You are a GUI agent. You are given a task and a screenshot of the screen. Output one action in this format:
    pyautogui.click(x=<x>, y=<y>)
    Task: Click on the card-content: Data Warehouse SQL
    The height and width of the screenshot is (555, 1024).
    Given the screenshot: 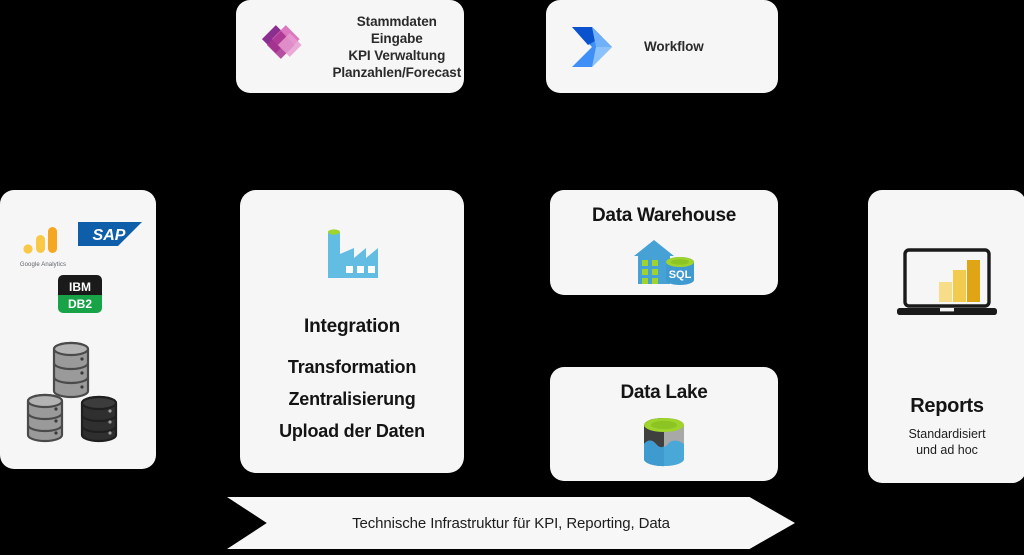 What is the action you would take?
    pyautogui.click(x=664, y=242)
    